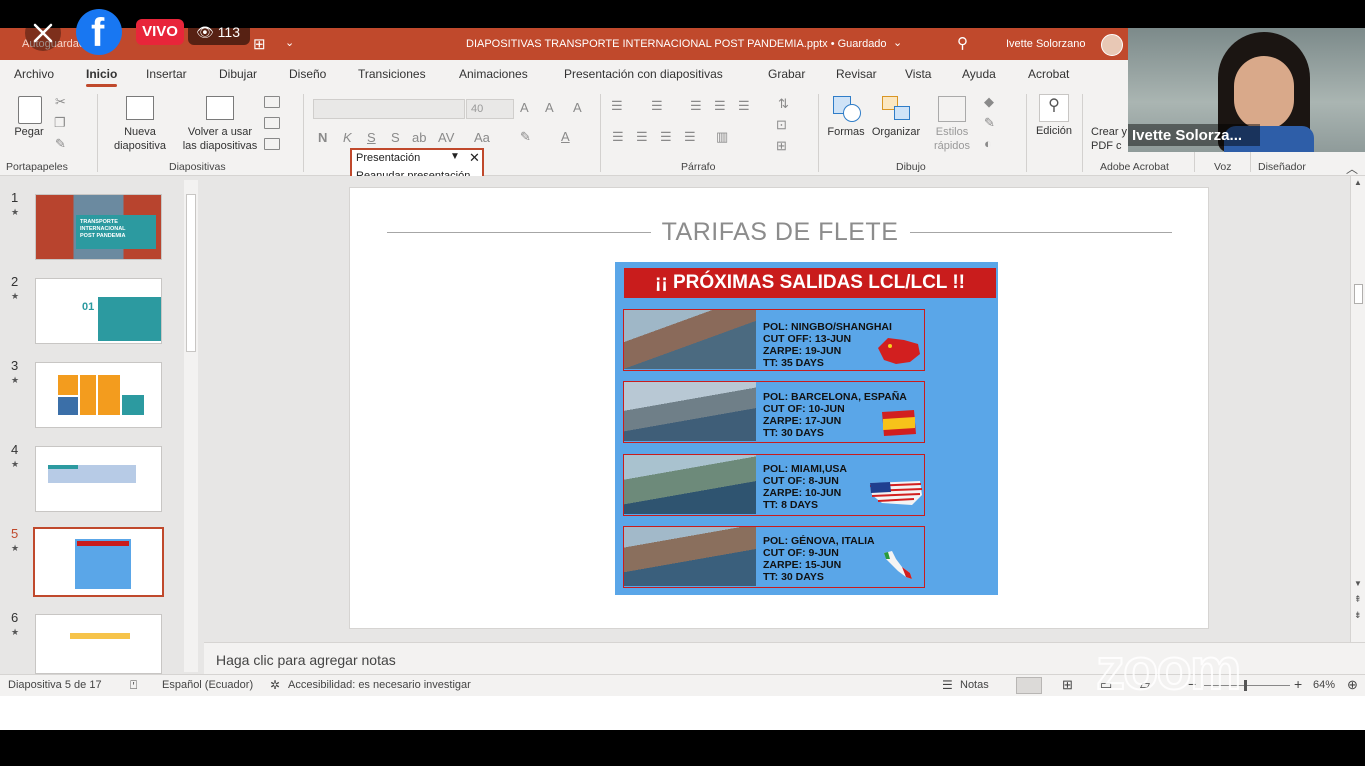 This screenshot has width=1365, height=766. What do you see at coordinates (29, 132) in the screenshot?
I see `paste-button: Pegar` at bounding box center [29, 132].